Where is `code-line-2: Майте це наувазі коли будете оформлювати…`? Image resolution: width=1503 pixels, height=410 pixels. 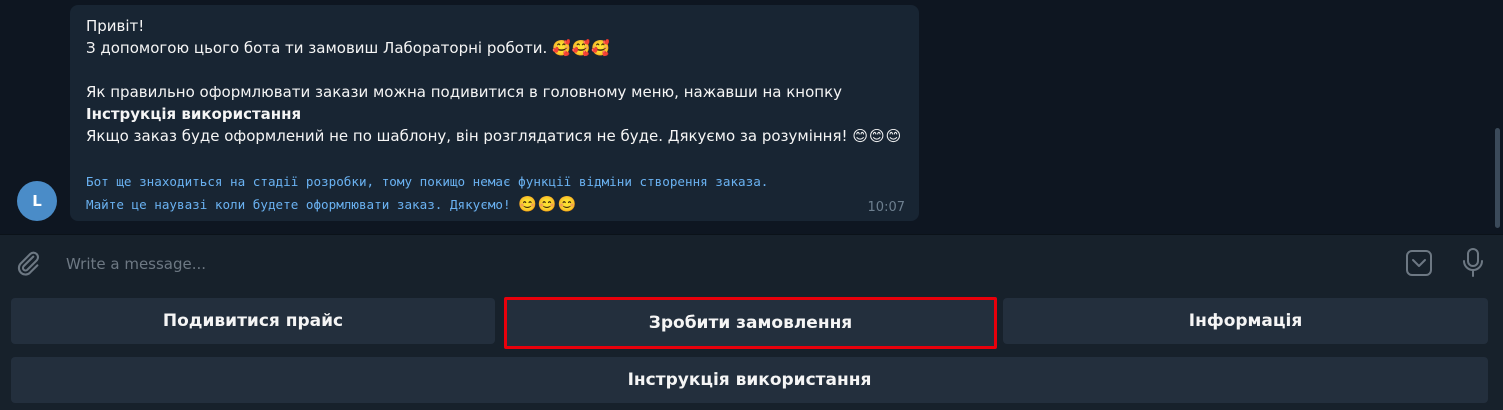 code-line-2: Майте це наувазі коли будете оформлювати… is located at coordinates (501, 204).